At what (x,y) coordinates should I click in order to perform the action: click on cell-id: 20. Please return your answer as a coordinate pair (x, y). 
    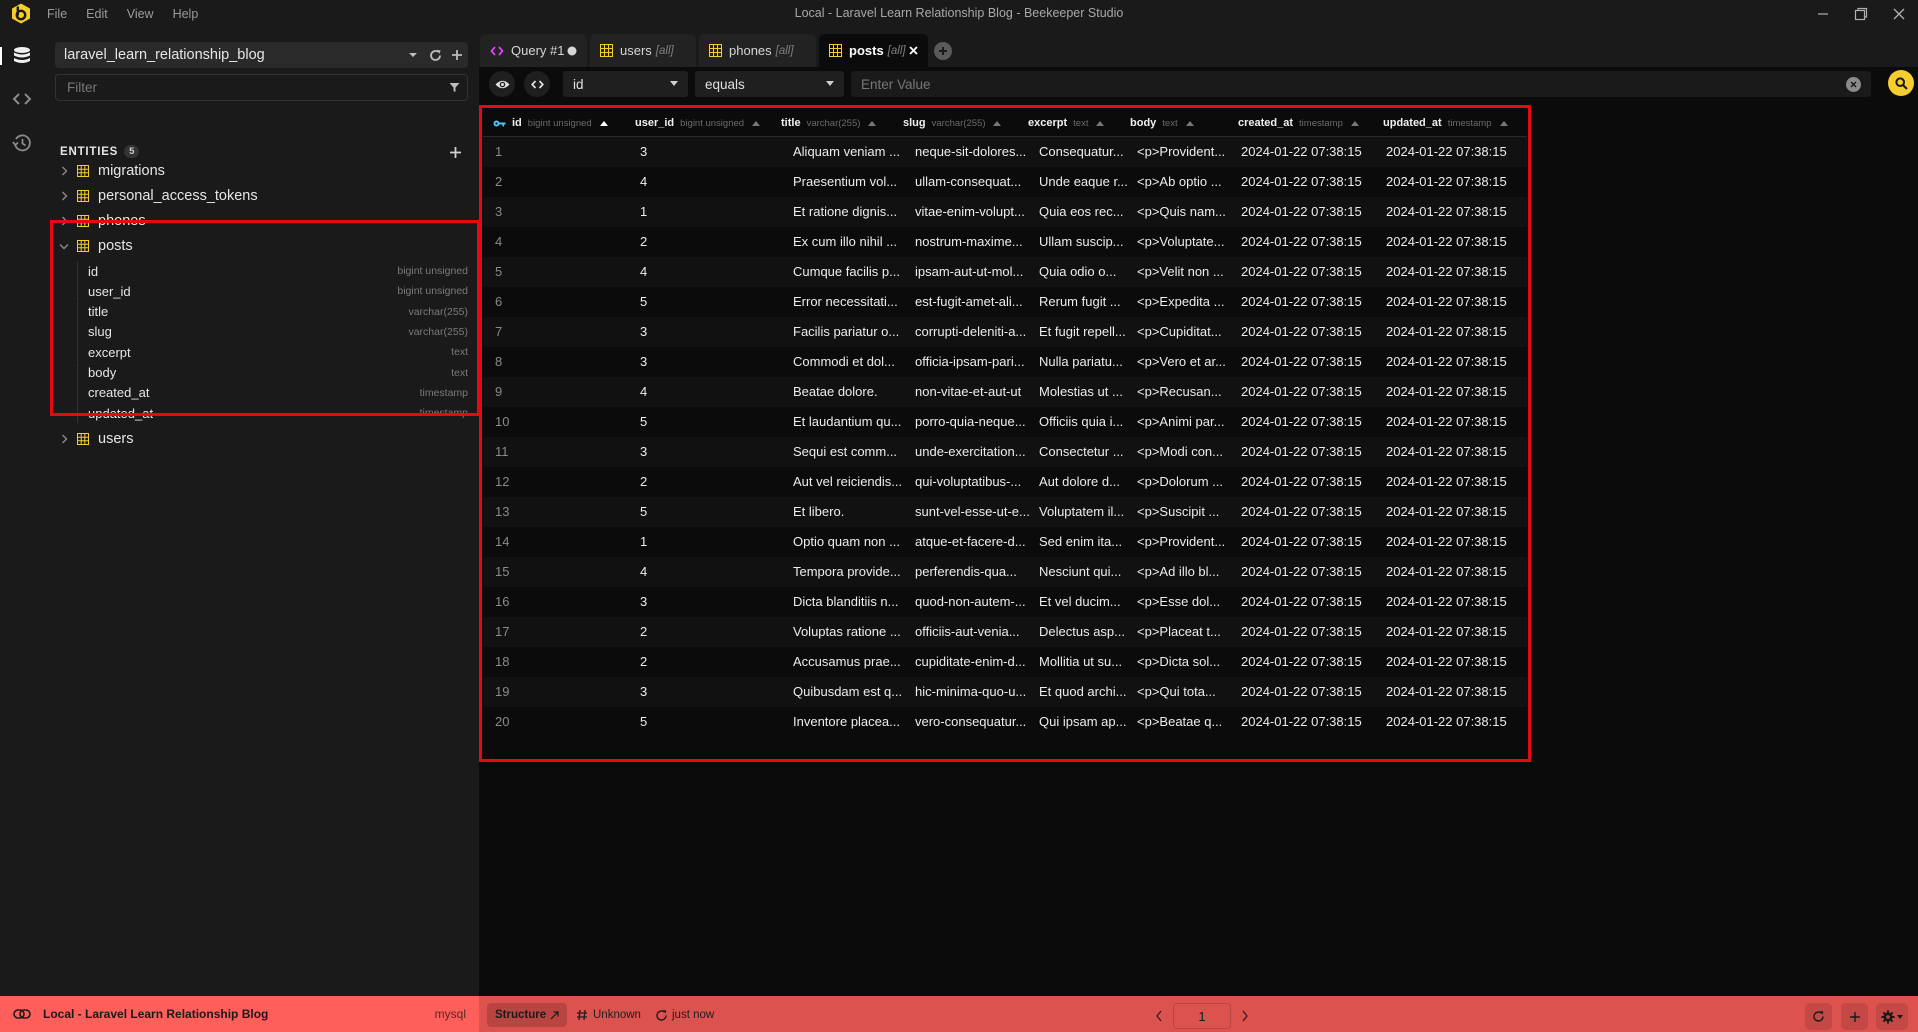
    Looking at the image, I should click on (502, 722).